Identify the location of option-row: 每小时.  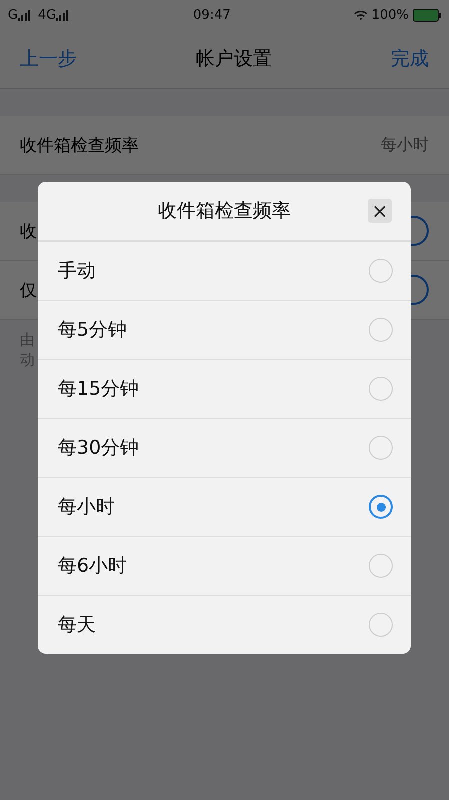
(224, 506).